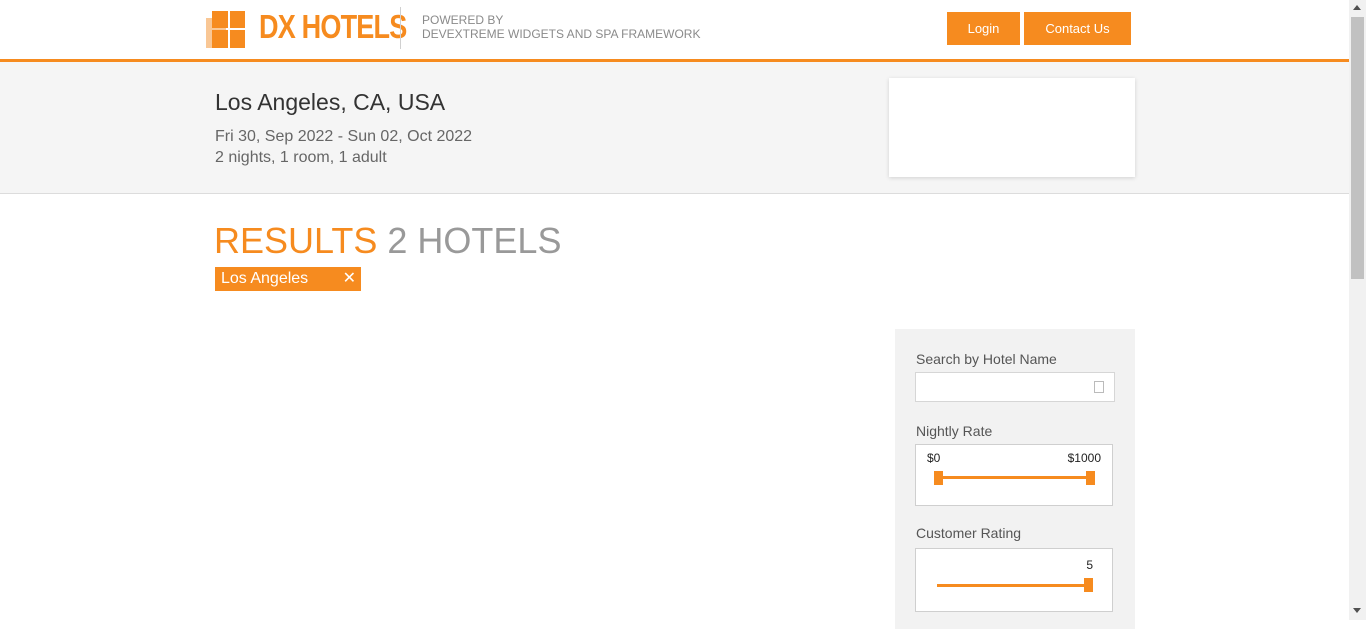  I want to click on close-icon: ✕, so click(349, 279).